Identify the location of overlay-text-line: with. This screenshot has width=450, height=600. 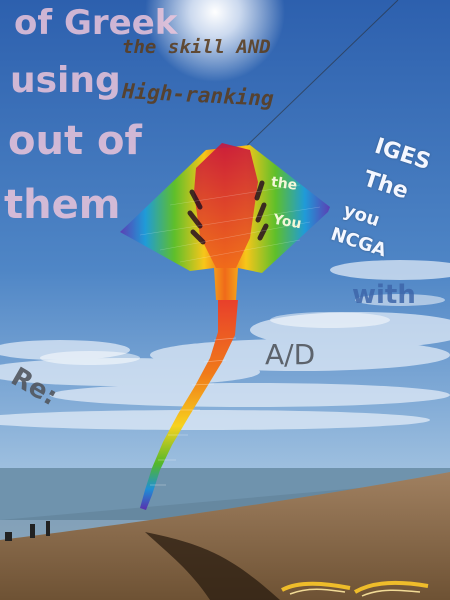
(384, 295).